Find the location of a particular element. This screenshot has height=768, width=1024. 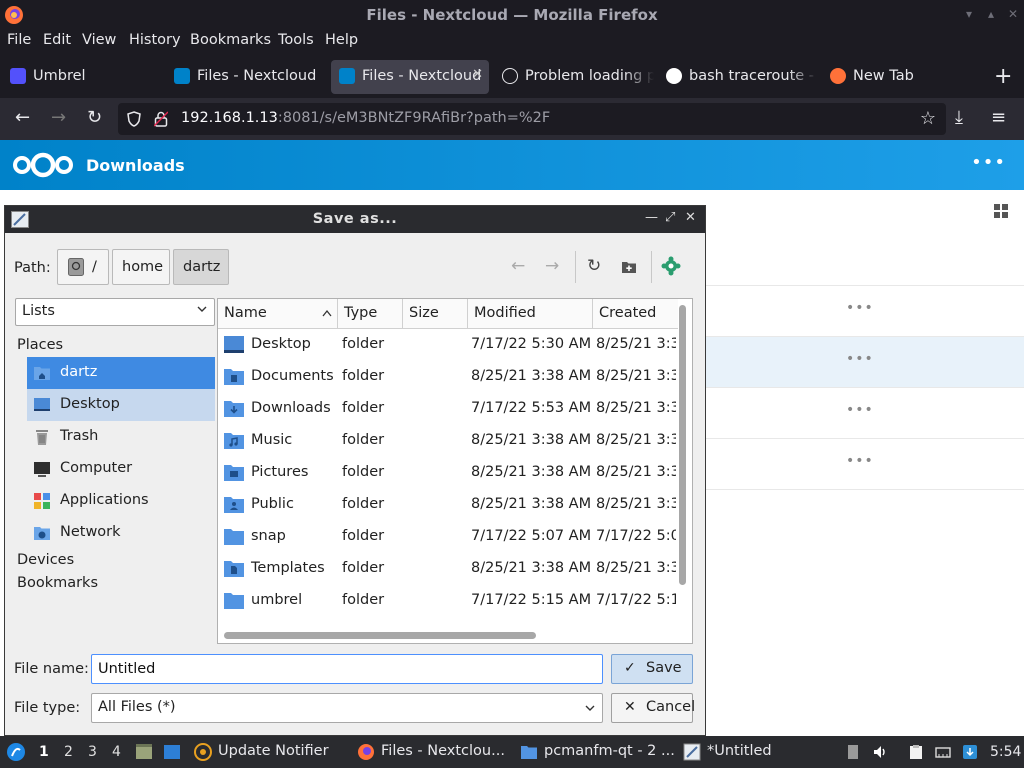

task-label: *Untitled is located at coordinates (739, 751).